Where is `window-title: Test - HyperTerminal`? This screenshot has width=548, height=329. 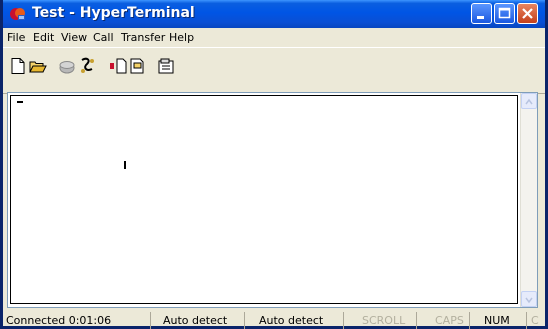 window-title: Test - HyperTerminal is located at coordinates (113, 13).